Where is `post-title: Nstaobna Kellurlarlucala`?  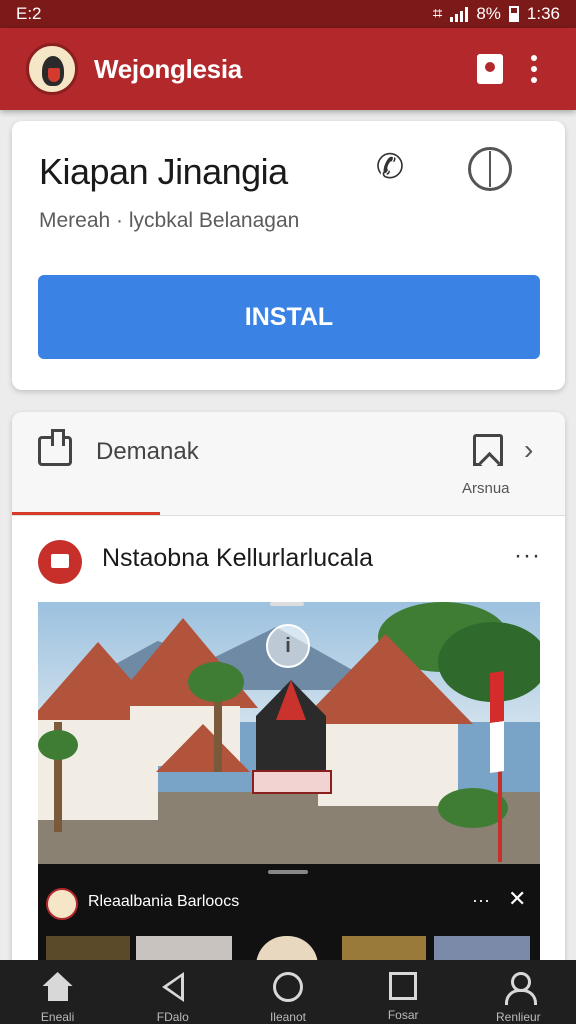
post-title: Nstaobna Kellurlarlucala is located at coordinates (237, 558).